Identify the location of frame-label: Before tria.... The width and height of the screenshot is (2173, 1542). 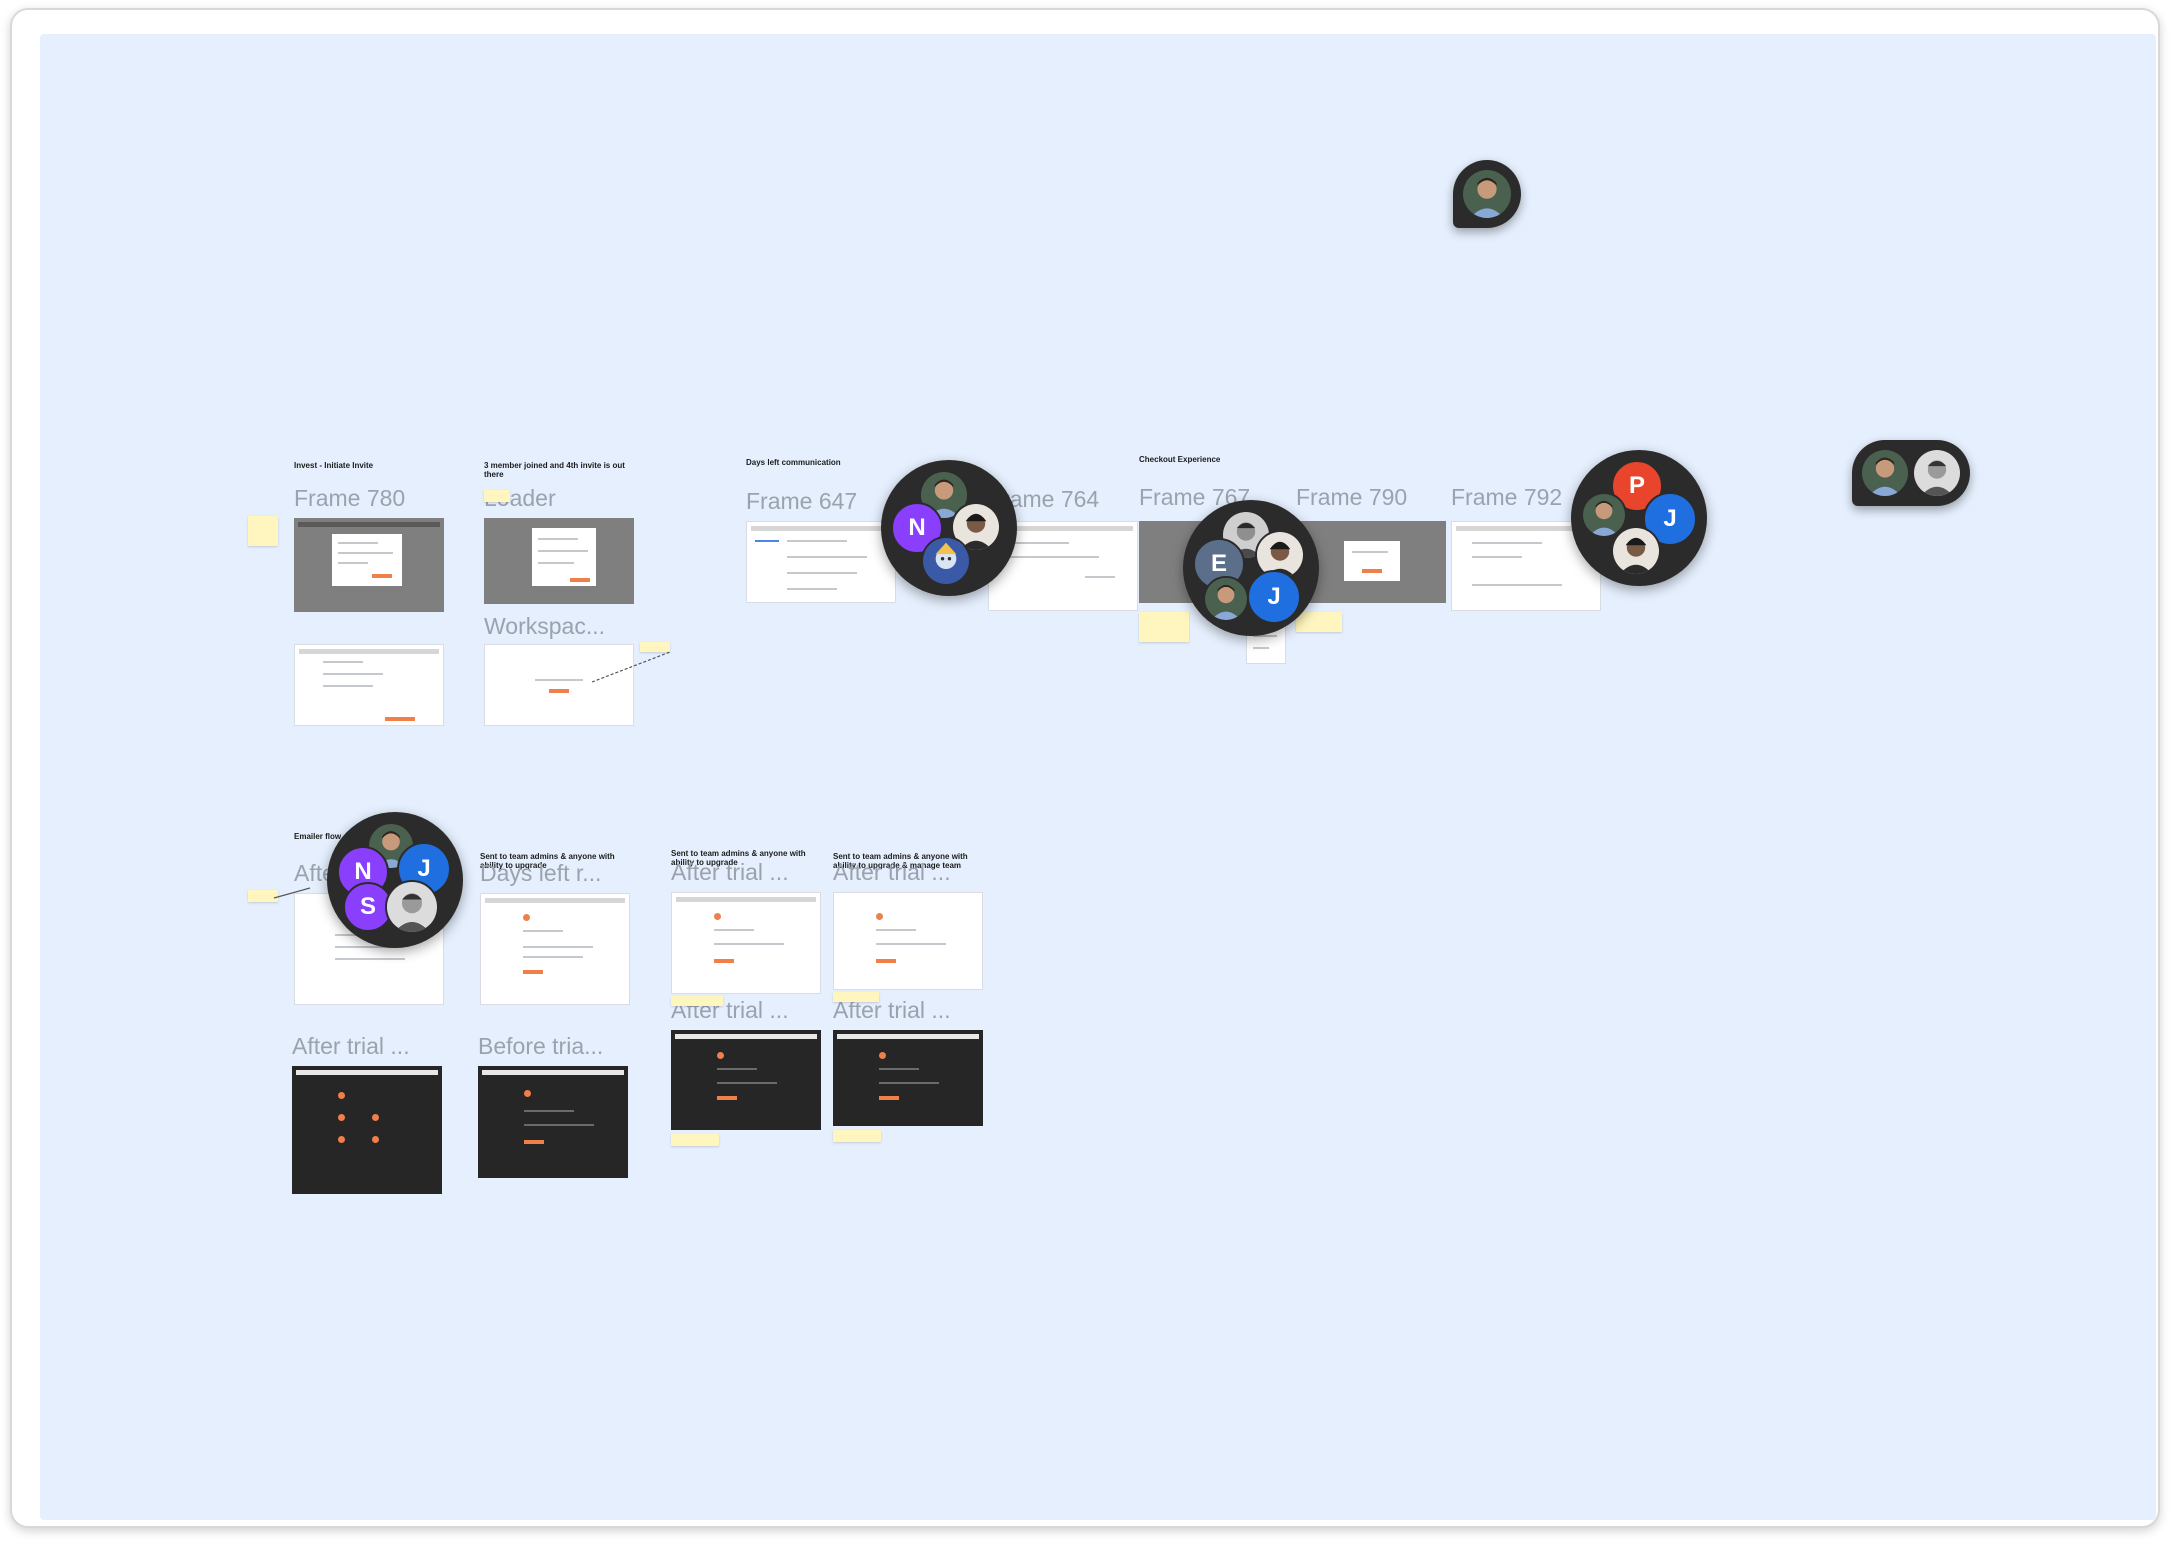
(540, 1046).